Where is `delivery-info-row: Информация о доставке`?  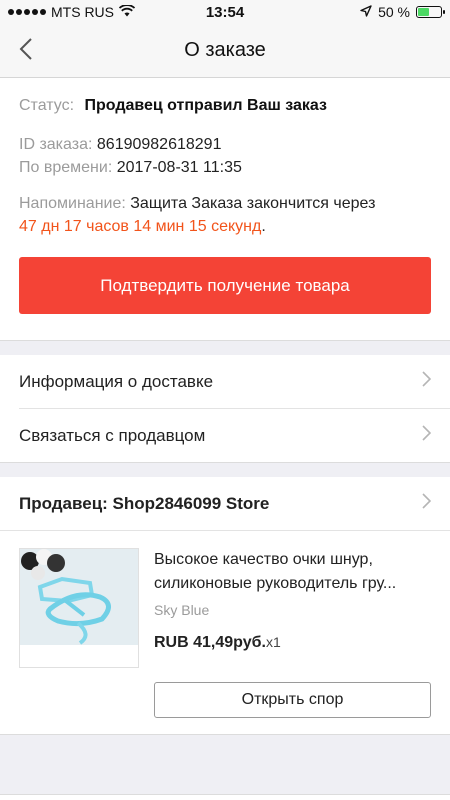
delivery-info-row: Информация о доставке is located at coordinates (225, 381).